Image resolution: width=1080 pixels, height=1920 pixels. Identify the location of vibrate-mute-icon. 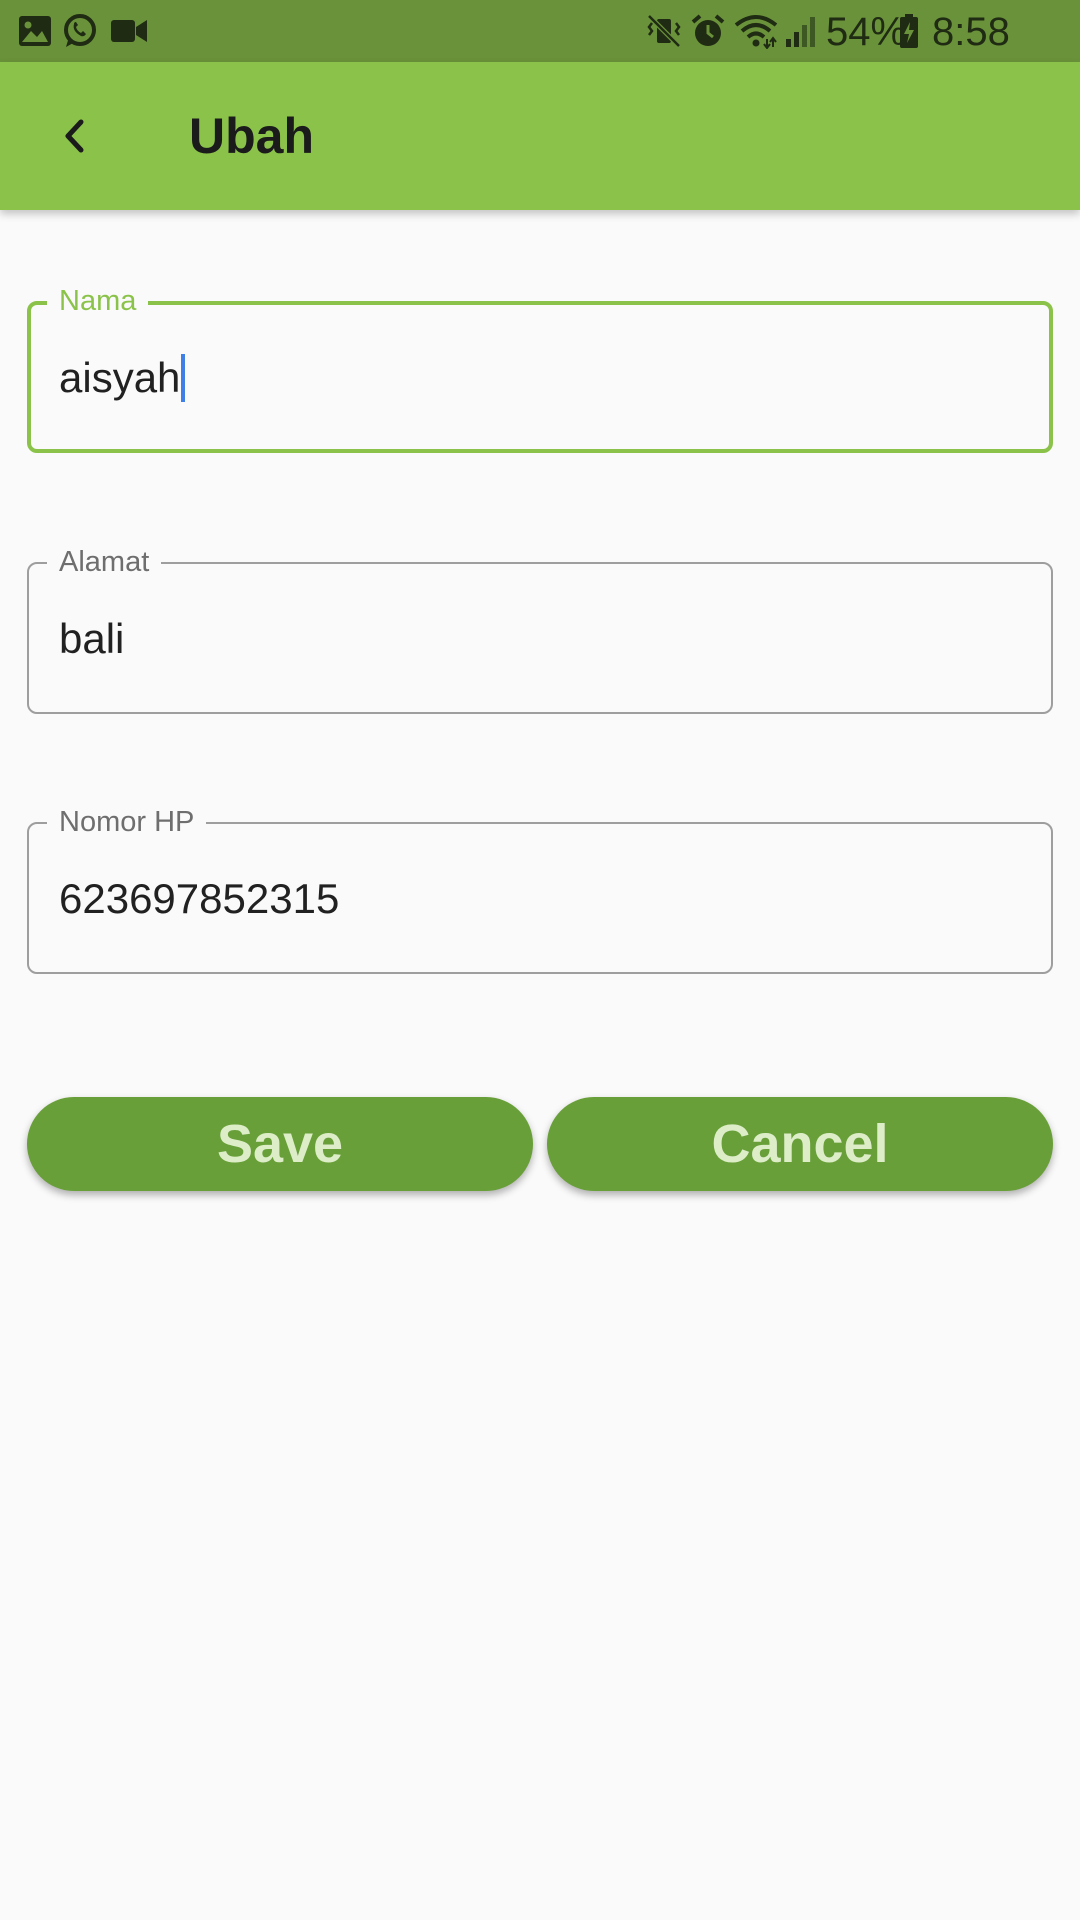
(664, 31).